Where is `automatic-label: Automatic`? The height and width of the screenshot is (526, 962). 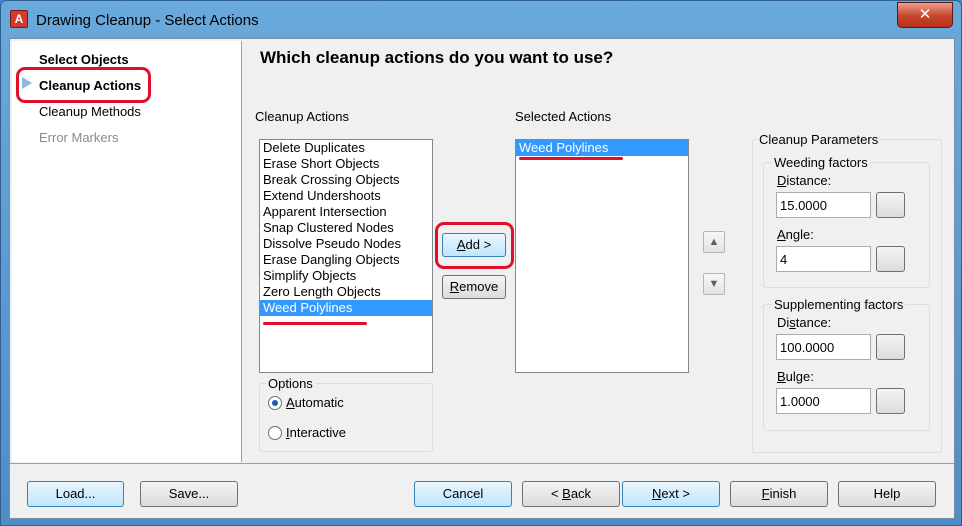
automatic-label: Automatic is located at coordinates (315, 402).